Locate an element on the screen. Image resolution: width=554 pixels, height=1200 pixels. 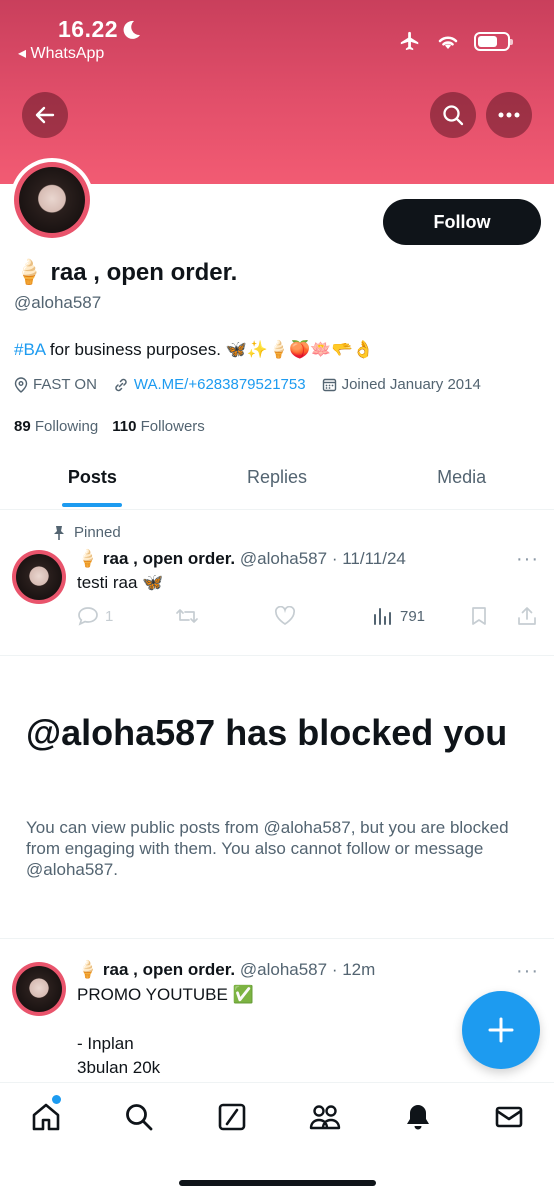
airplane-icon is located at coordinates (409, 41).